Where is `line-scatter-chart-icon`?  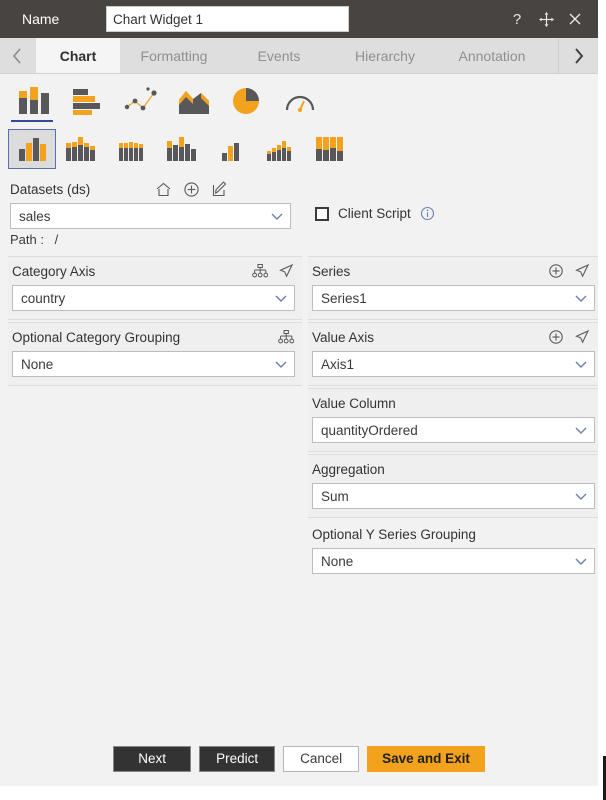
line-scatter-chart-icon is located at coordinates (140, 101).